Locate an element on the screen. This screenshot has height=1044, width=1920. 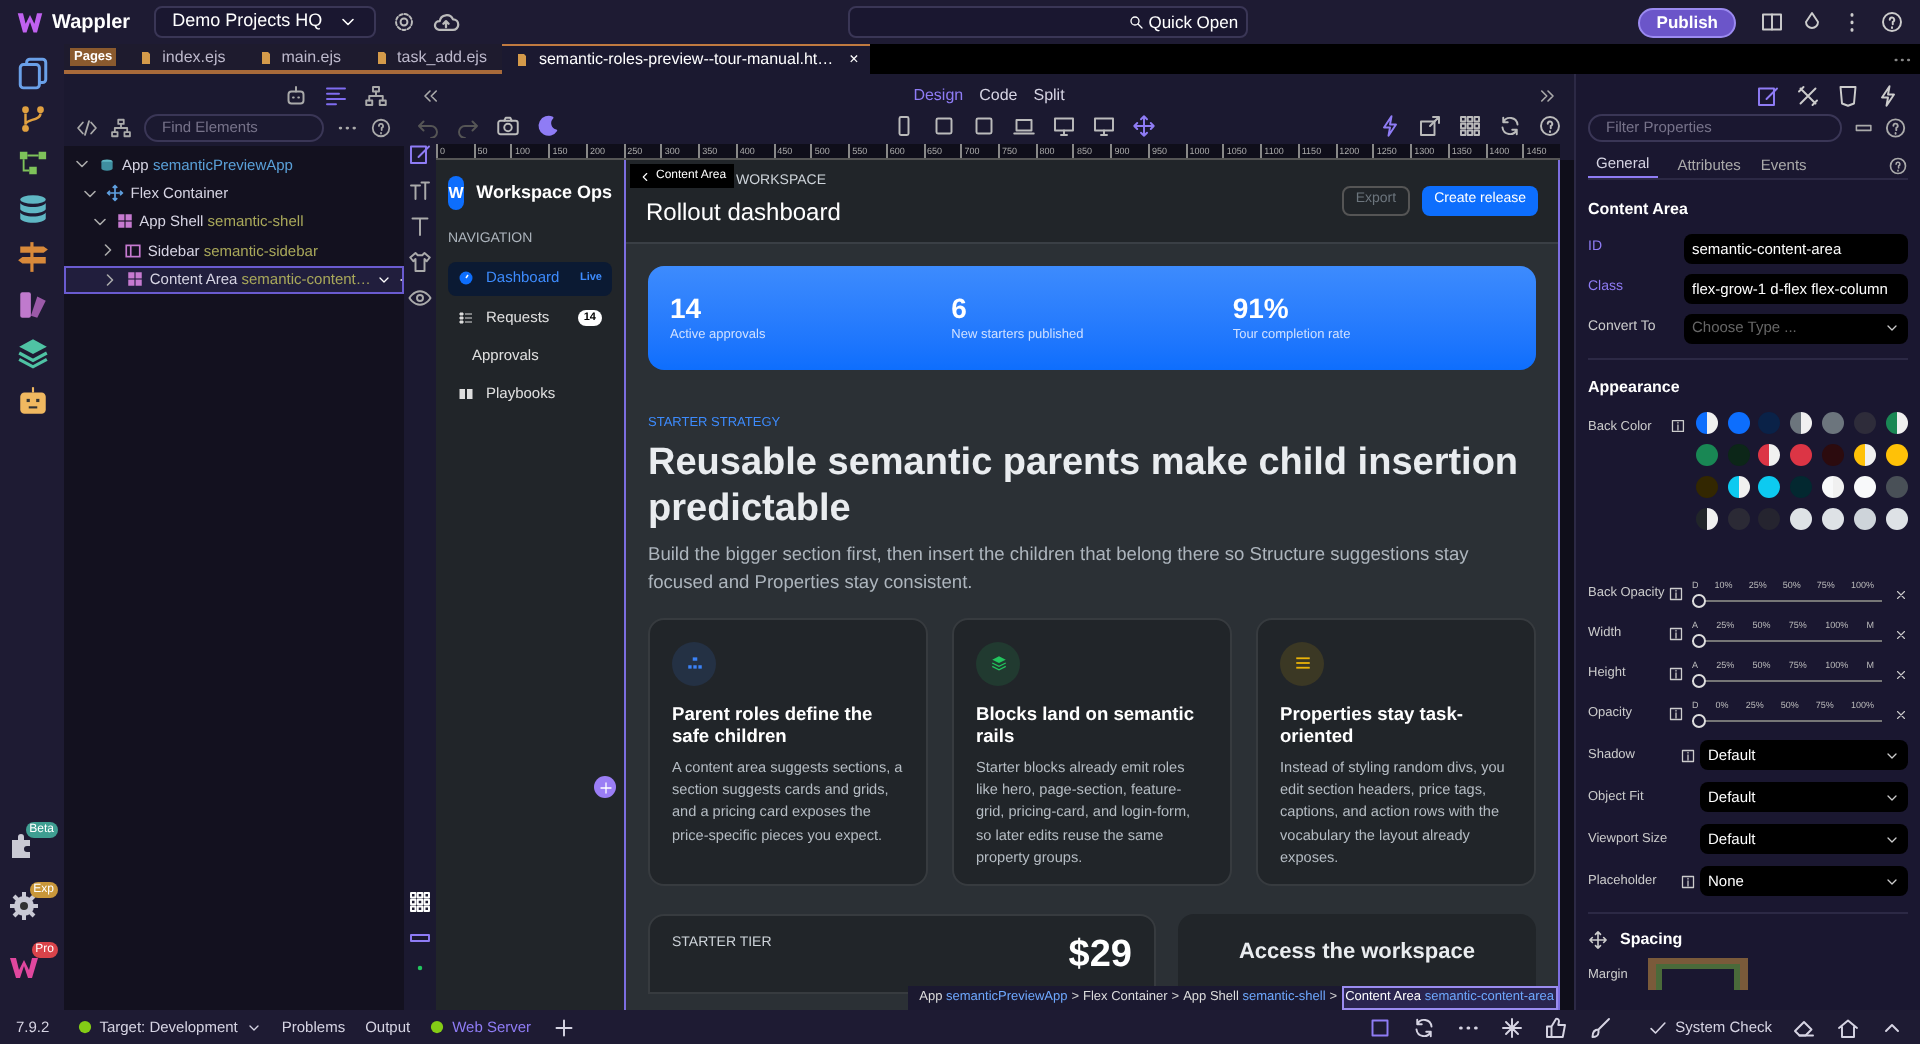
brush-icon is located at coordinates (1599, 1027).